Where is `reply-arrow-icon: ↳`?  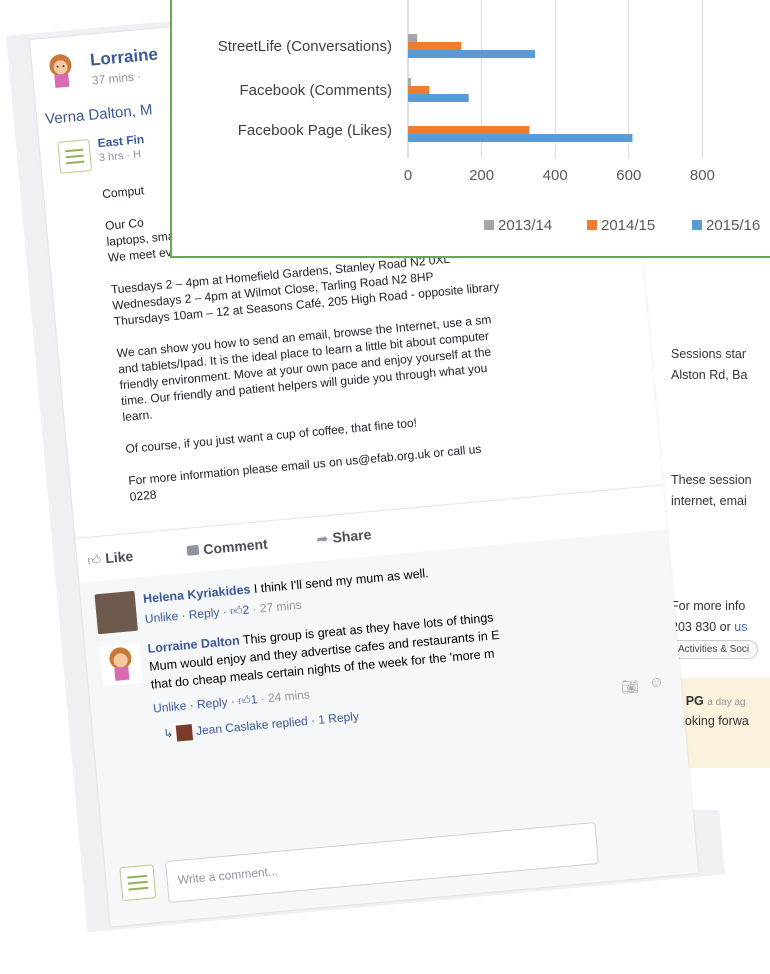
reply-arrow-icon: ↳ is located at coordinates (168, 733).